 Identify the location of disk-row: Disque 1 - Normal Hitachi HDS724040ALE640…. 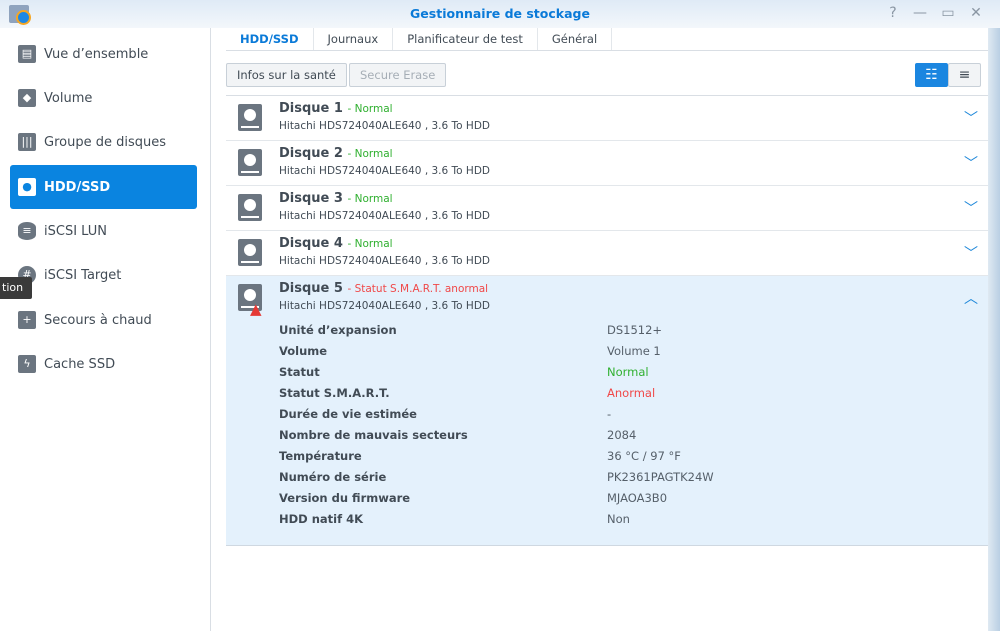
(607, 118).